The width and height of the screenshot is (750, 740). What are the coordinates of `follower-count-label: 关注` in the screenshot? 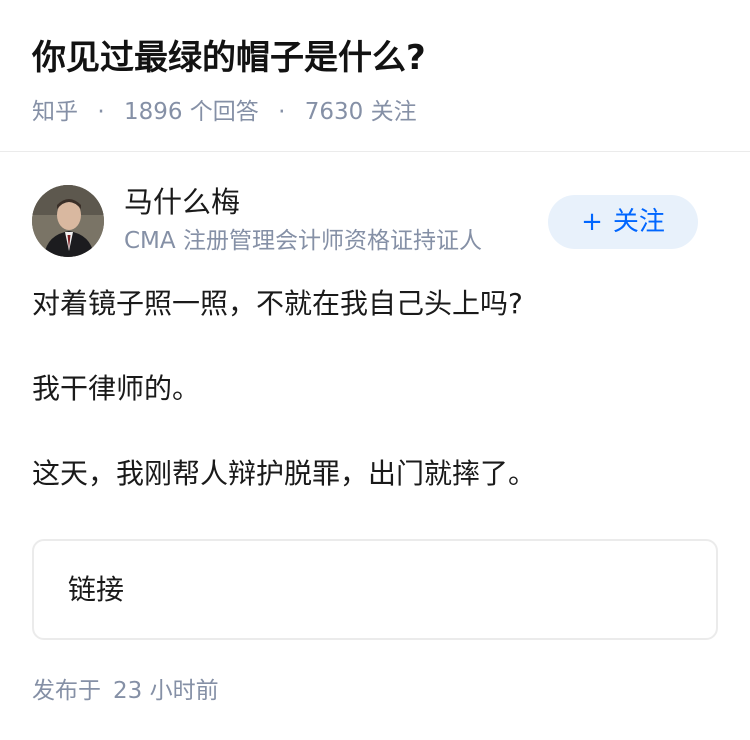 It's located at (393, 112).